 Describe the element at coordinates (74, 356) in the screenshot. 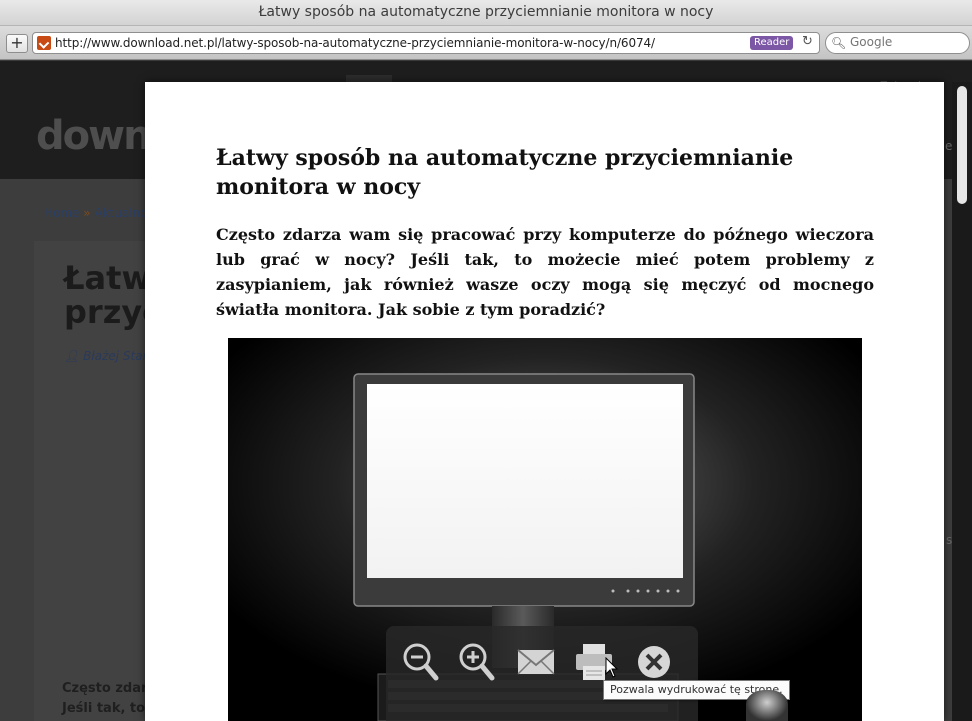

I see `user-icon: 👤︎` at that location.